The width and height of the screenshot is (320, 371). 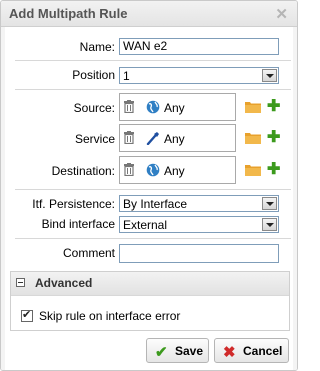 I want to click on collapse-icon, so click(x=20, y=282).